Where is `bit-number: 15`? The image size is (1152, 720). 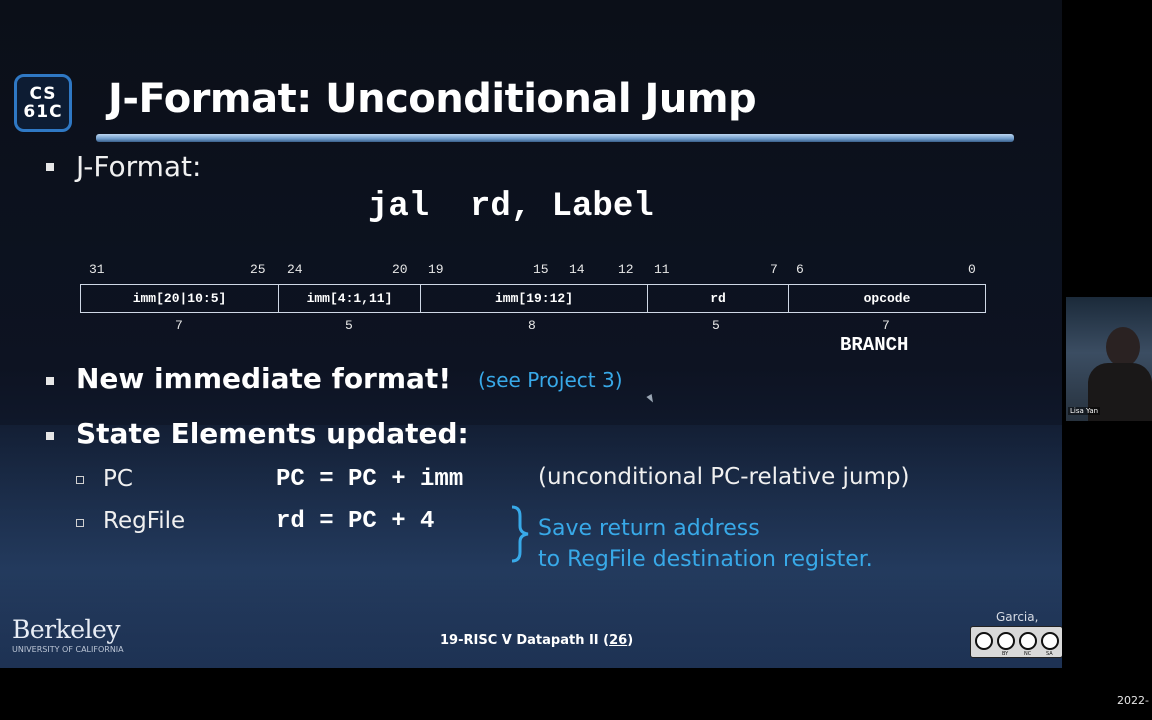 bit-number: 15 is located at coordinates (541, 269).